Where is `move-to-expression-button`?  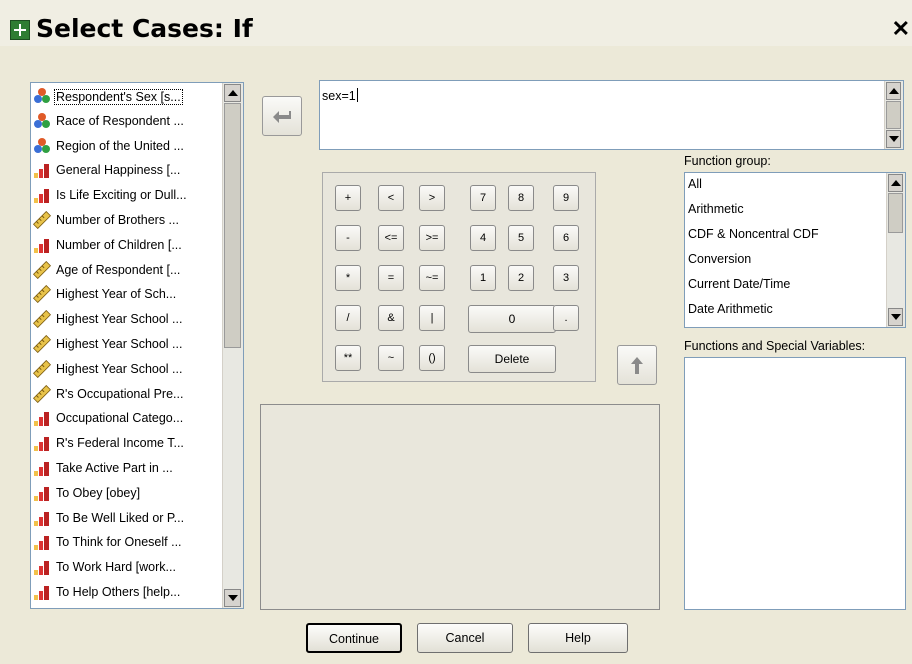 move-to-expression-button is located at coordinates (282, 116).